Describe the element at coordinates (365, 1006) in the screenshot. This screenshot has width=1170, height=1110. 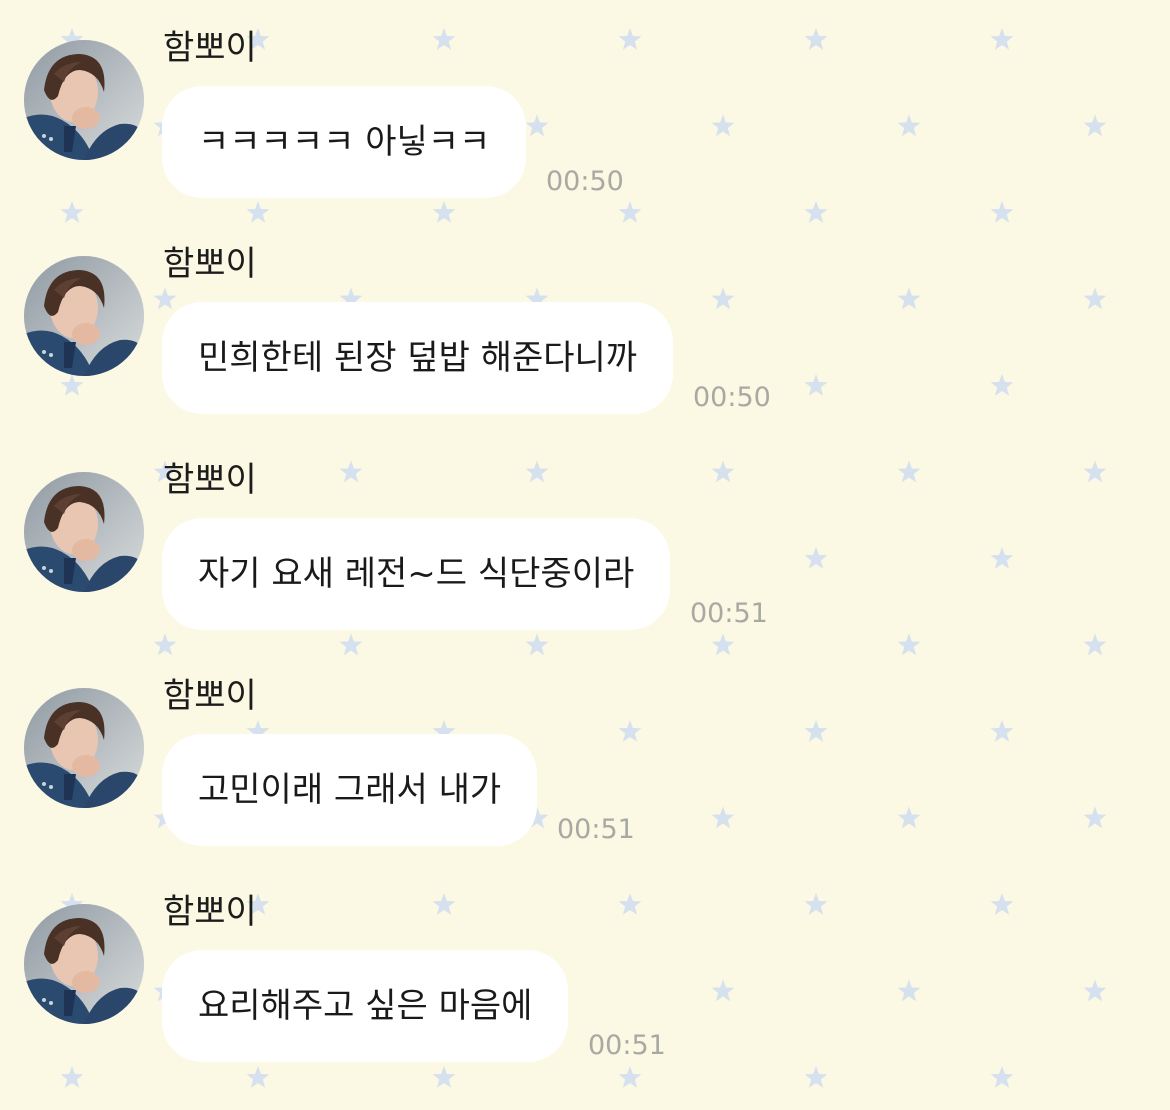
I see `message-bubble: 요리해주고 싶은 마음에` at that location.